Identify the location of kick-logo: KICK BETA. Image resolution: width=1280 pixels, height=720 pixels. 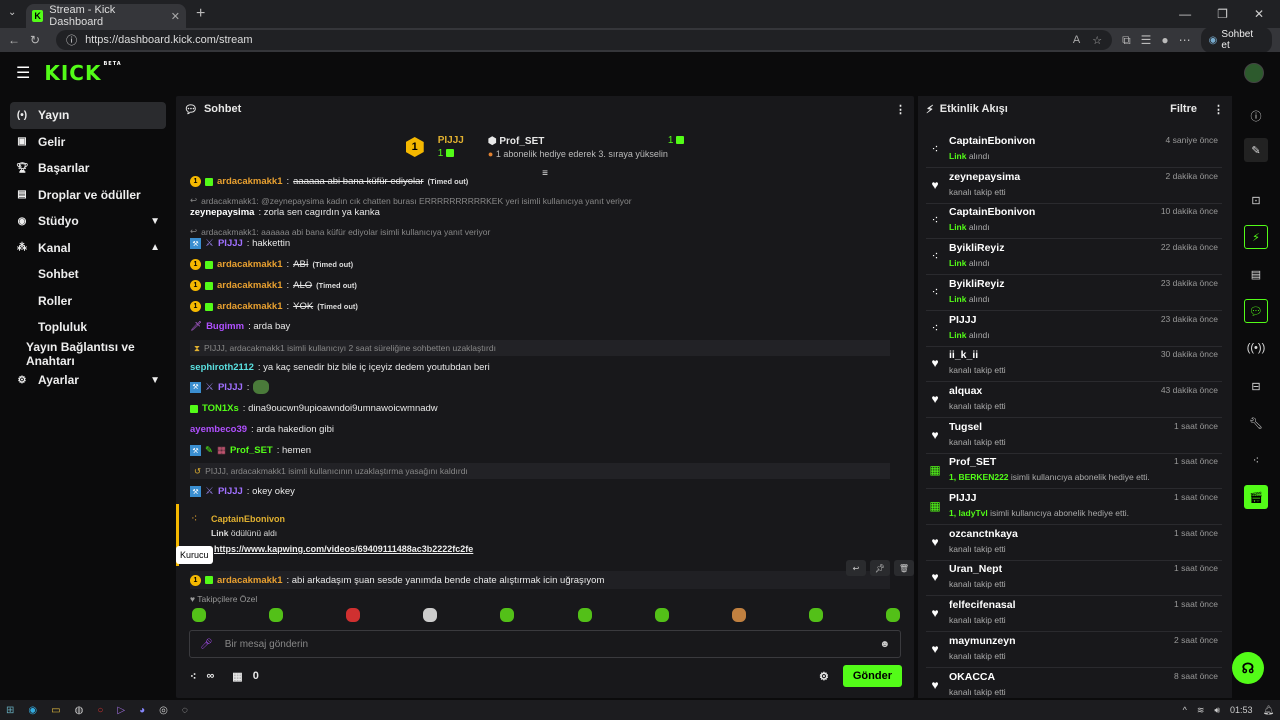
(82, 73).